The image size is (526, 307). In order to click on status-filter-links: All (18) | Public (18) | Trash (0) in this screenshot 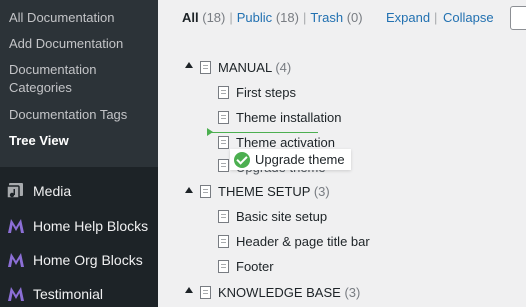, I will do `click(272, 17)`.